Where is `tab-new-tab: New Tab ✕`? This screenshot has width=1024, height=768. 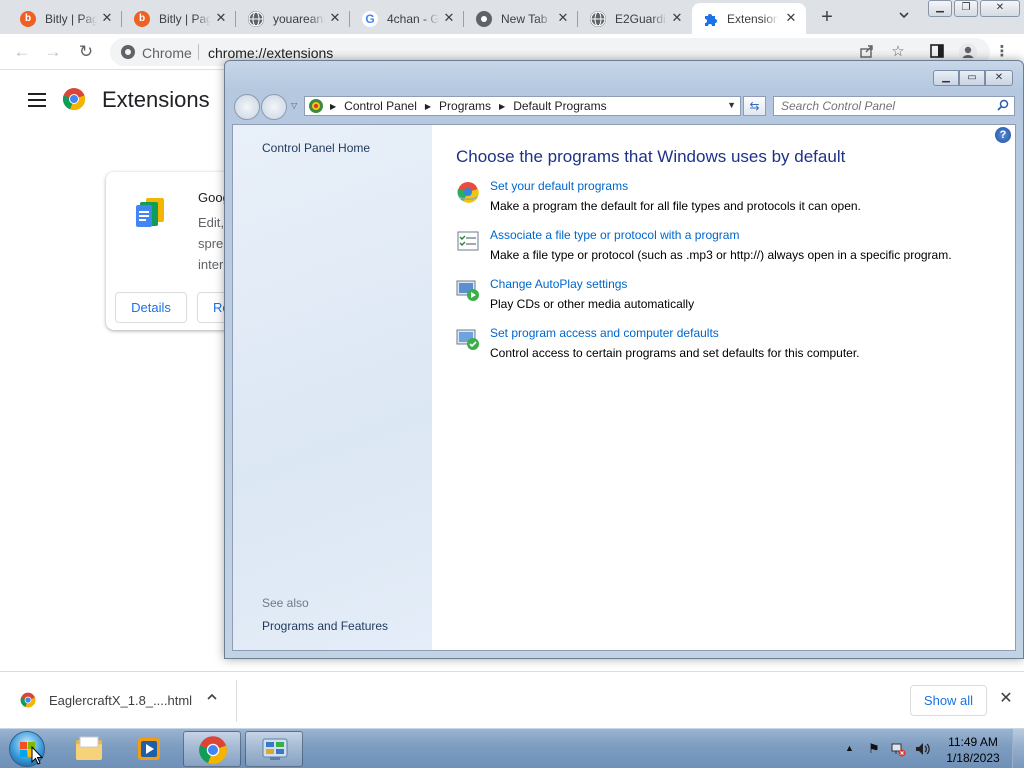
tab-new-tab: New Tab ✕ is located at coordinates (522, 18).